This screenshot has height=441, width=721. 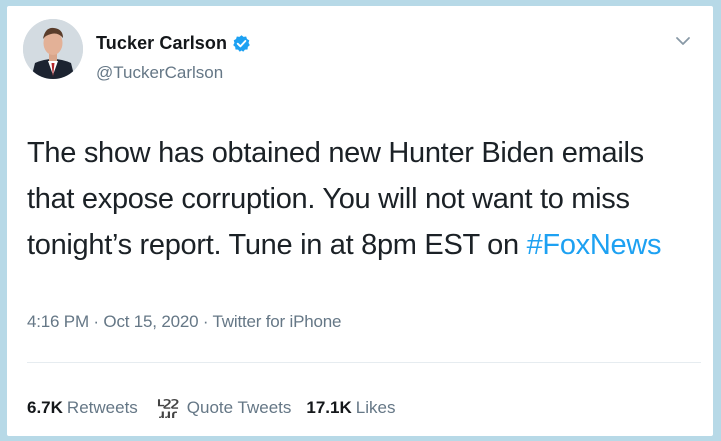 What do you see at coordinates (683, 40) in the screenshot?
I see `chevron-down-icon` at bounding box center [683, 40].